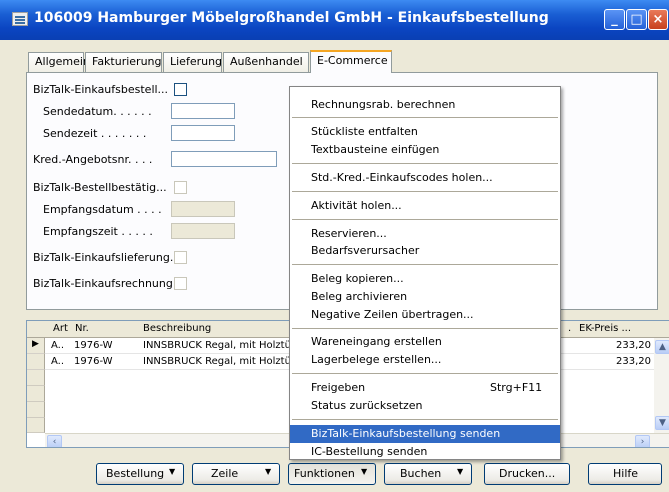 This screenshot has width=669, height=492. What do you see at coordinates (425, 297) in the screenshot?
I see `menu-item-beleg-archivieren: Beleg archivieren` at bounding box center [425, 297].